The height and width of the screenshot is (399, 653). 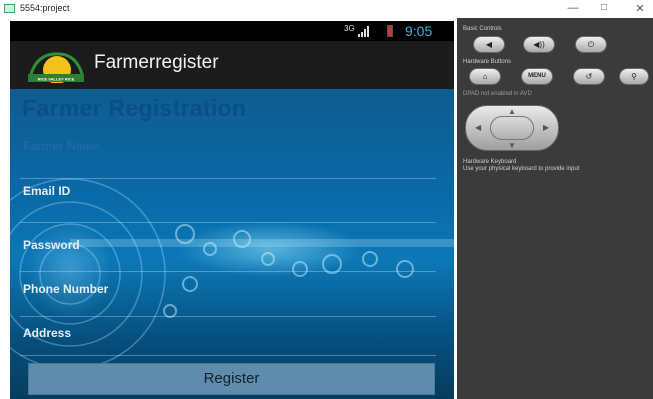 I want to click on search-icon: ⚲, so click(x=634, y=76).